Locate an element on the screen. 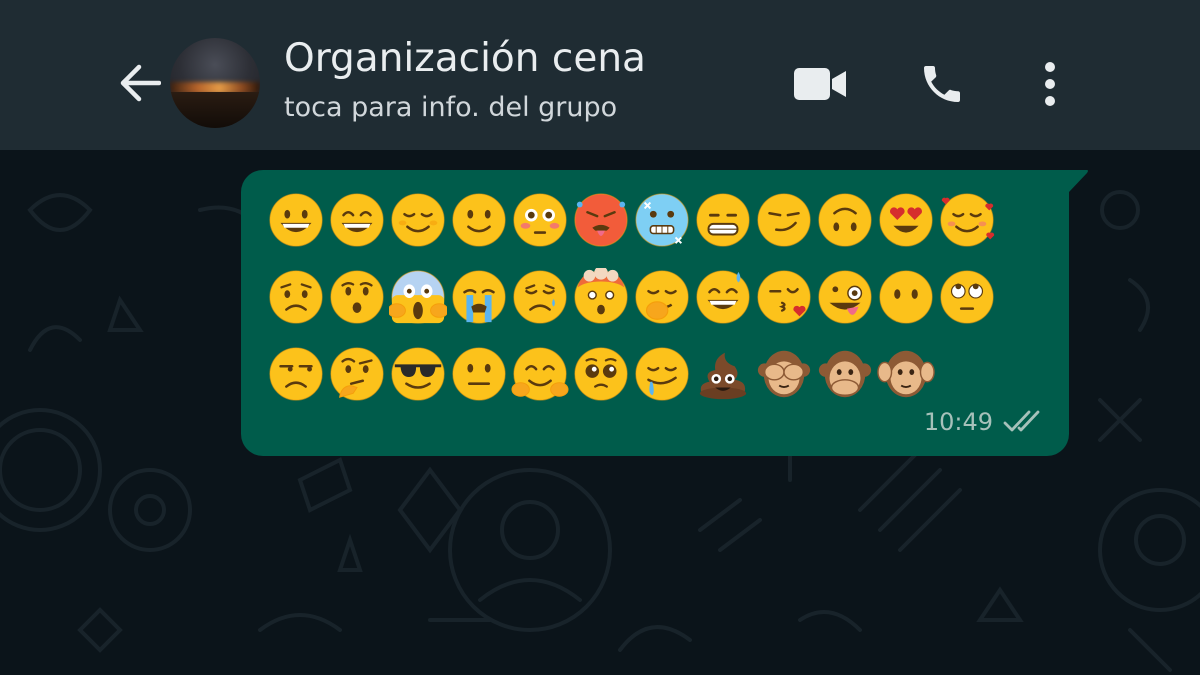 Image resolution: width=1200 pixels, height=675 pixels. sunglasses-emoji is located at coordinates (417, 374).